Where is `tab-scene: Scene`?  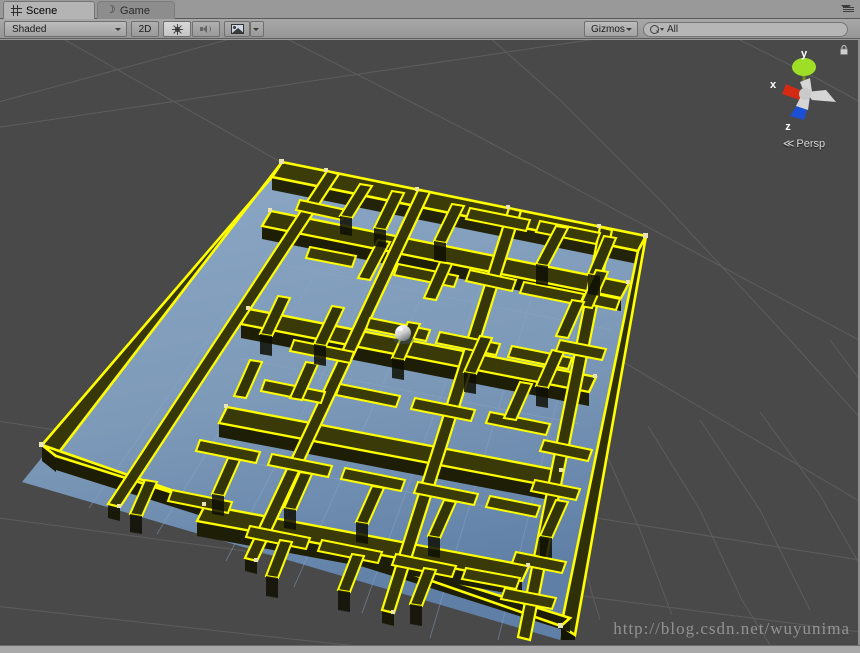
tab-scene: Scene is located at coordinates (49, 10).